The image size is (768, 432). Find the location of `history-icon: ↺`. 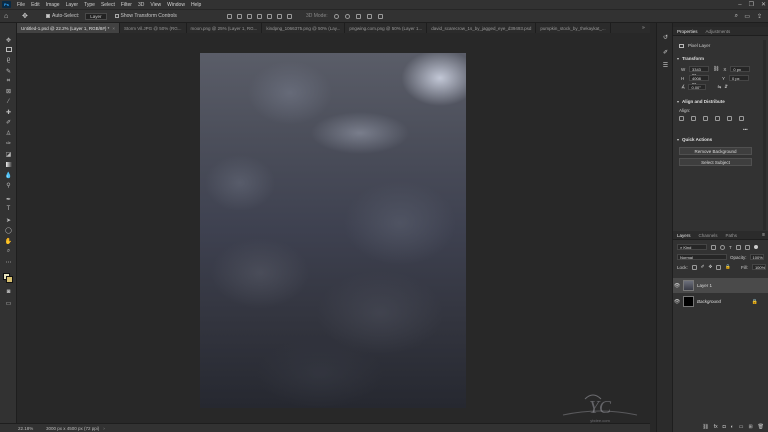

history-icon: ↺ is located at coordinates (665, 37).